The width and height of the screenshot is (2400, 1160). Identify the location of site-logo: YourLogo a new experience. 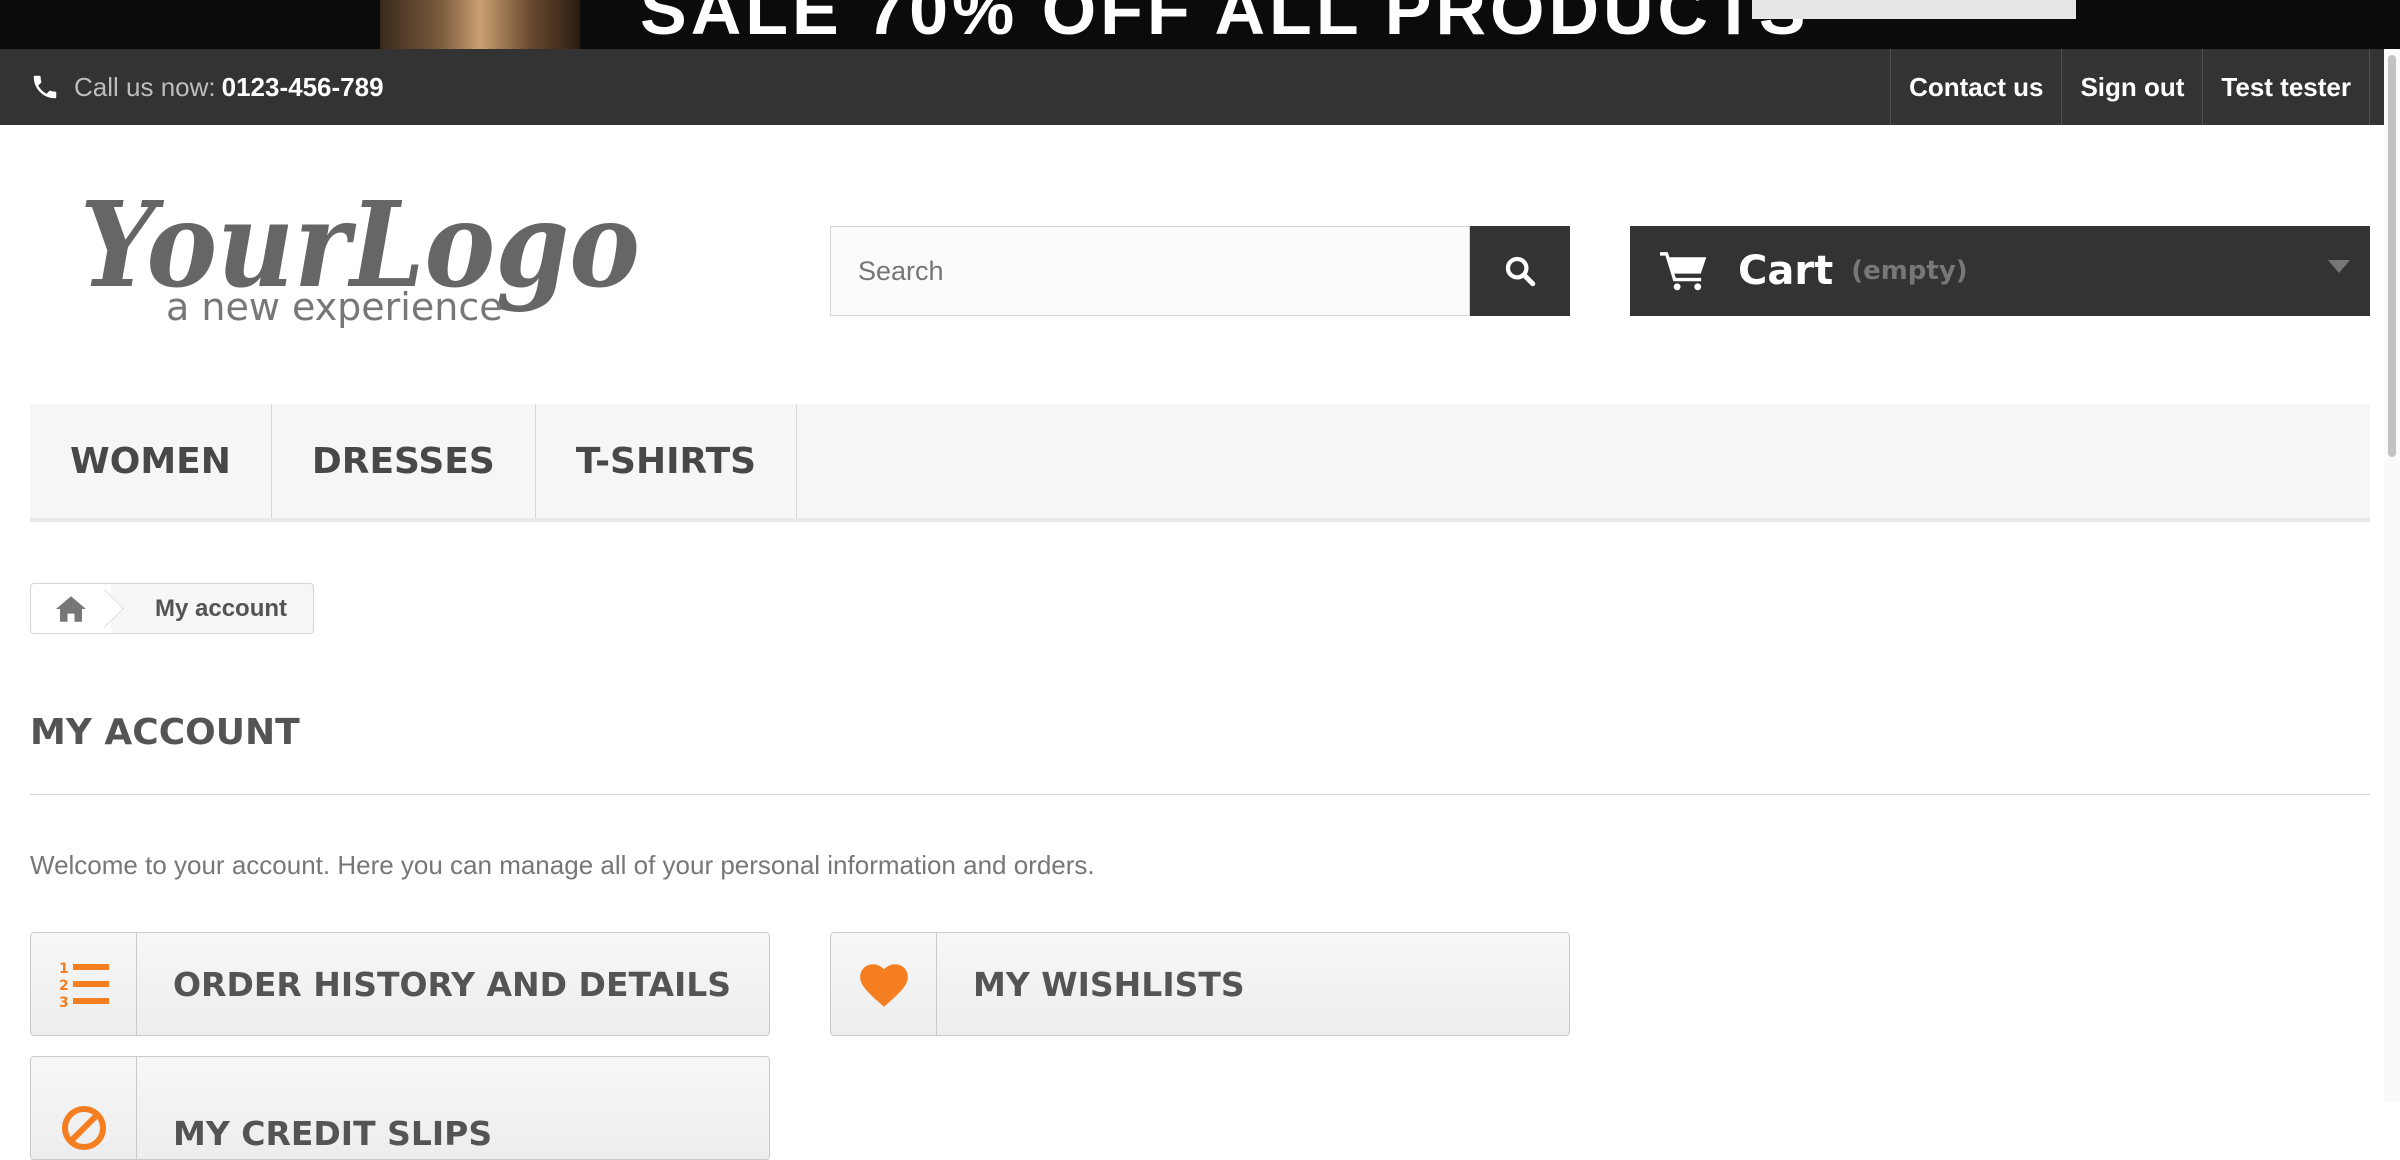
(365, 253).